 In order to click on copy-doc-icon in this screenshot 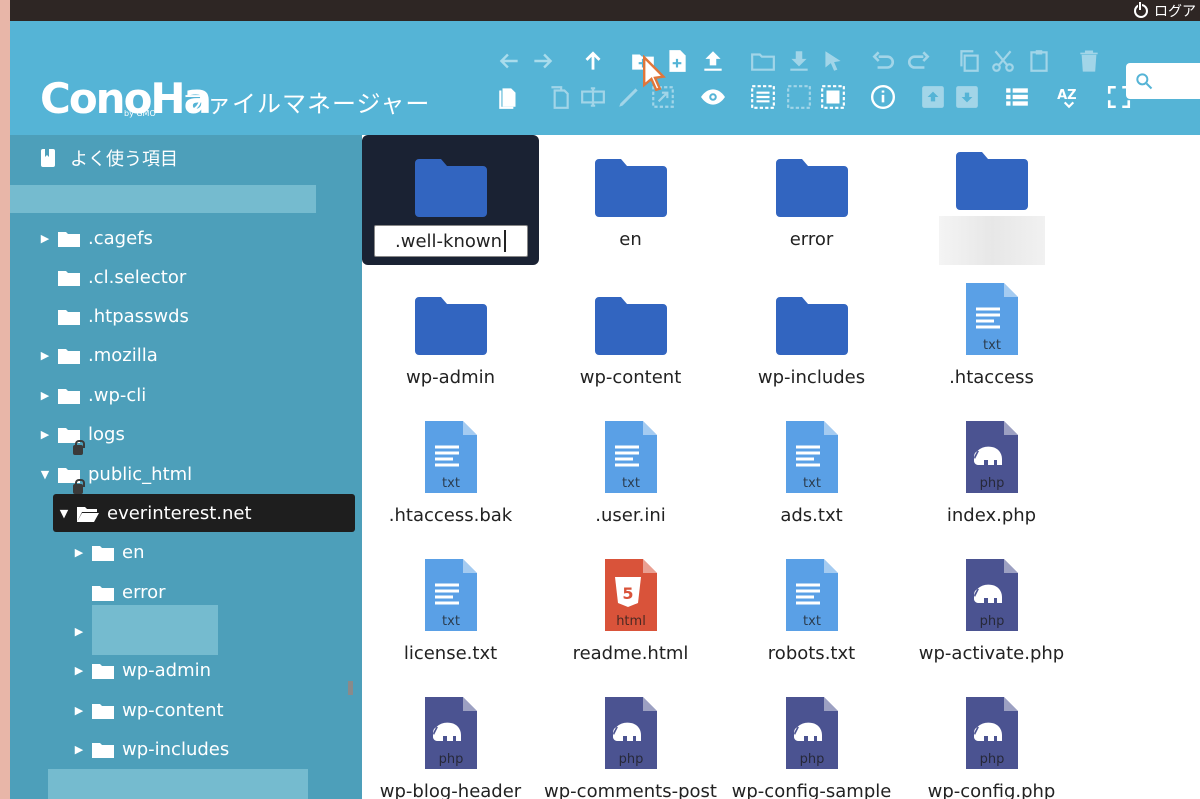, I will do `click(559, 97)`.